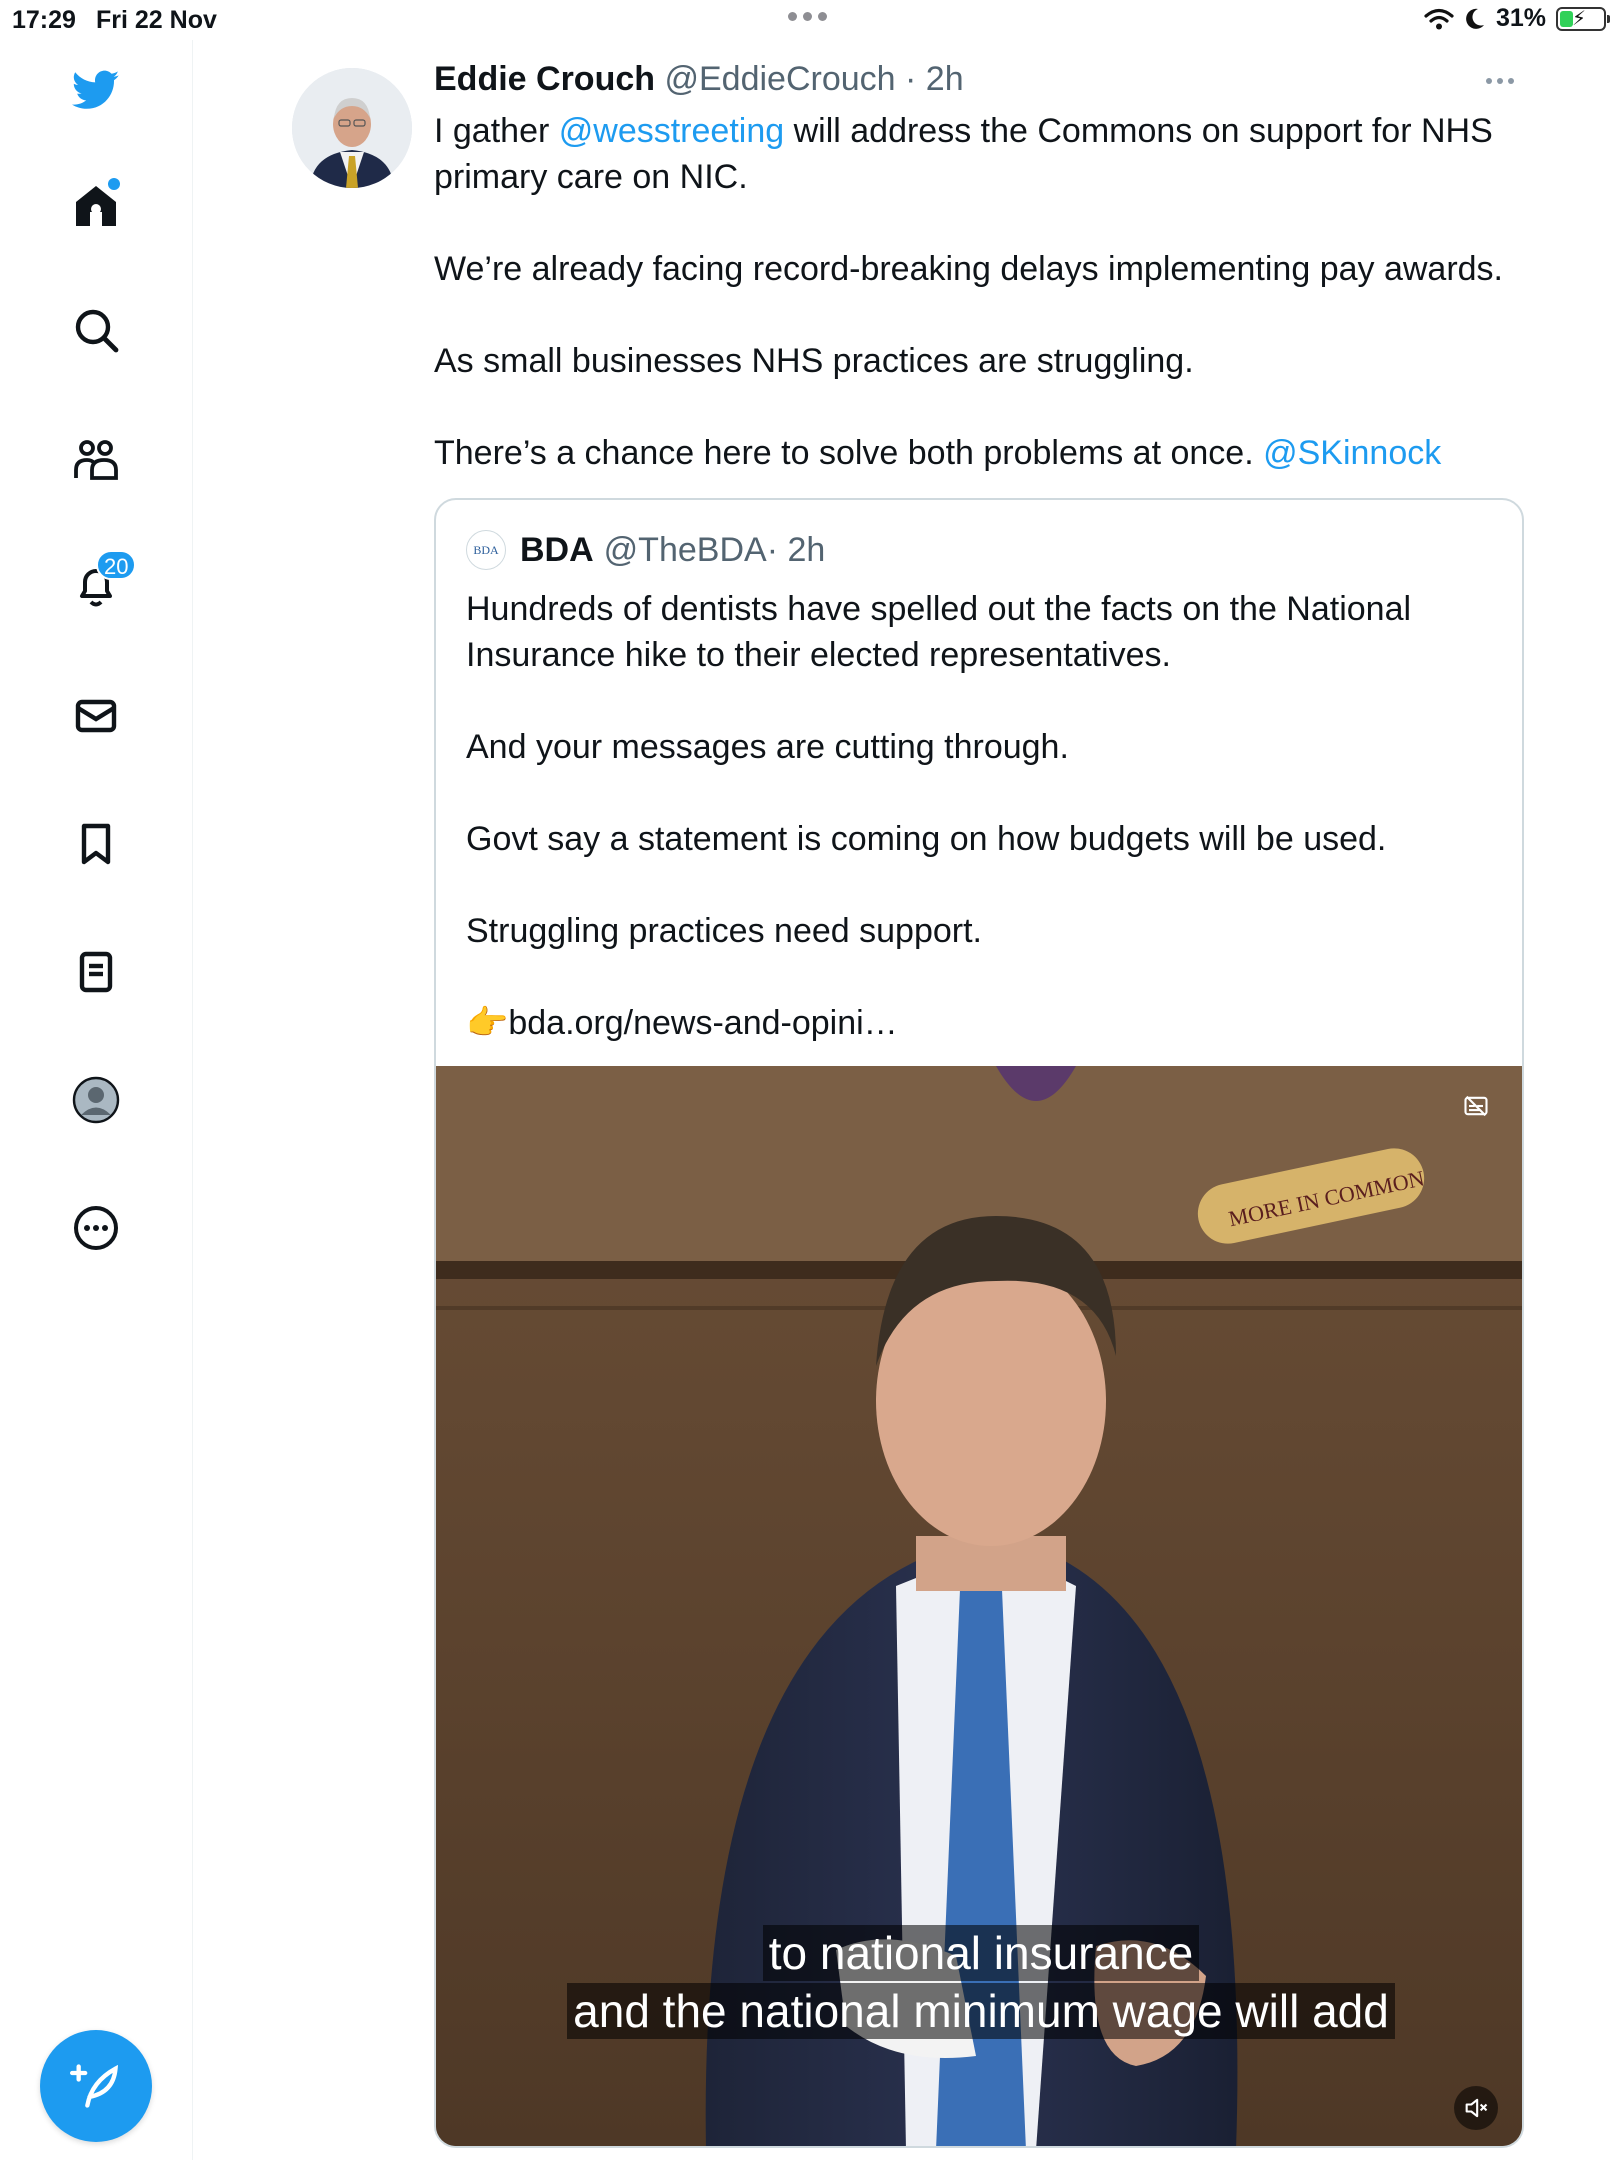 The image size is (1620, 2160). I want to click on more-nav, so click(96, 1228).